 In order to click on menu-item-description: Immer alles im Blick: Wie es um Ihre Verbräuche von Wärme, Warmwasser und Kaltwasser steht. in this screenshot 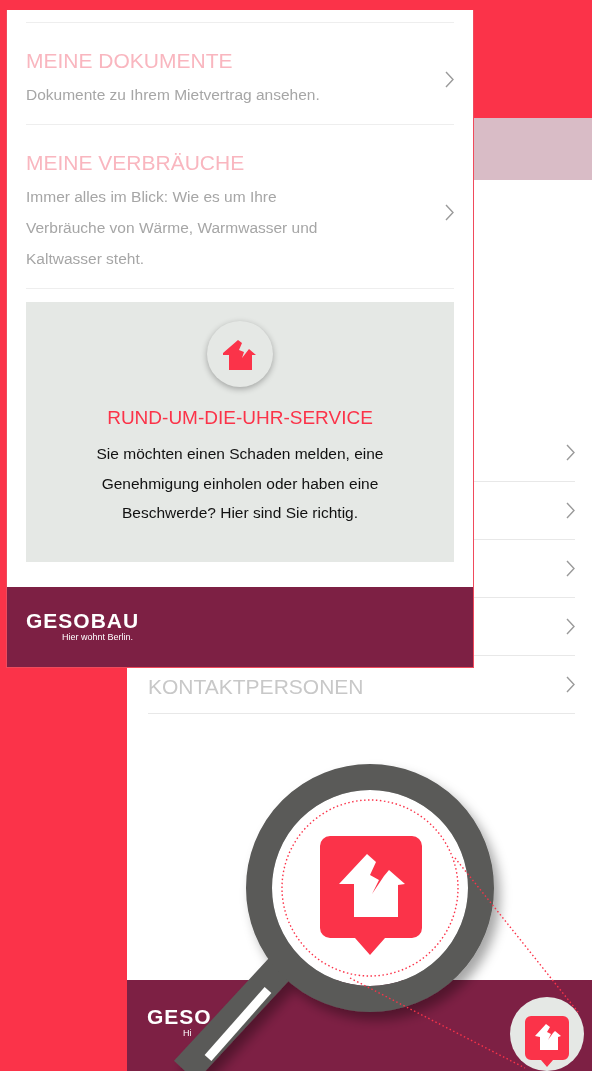, I will do `click(172, 228)`.